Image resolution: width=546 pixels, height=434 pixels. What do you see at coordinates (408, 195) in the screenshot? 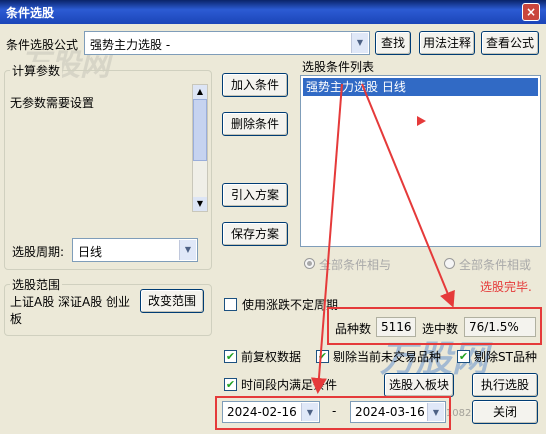
I see `arrow-to-results` at bounding box center [408, 195].